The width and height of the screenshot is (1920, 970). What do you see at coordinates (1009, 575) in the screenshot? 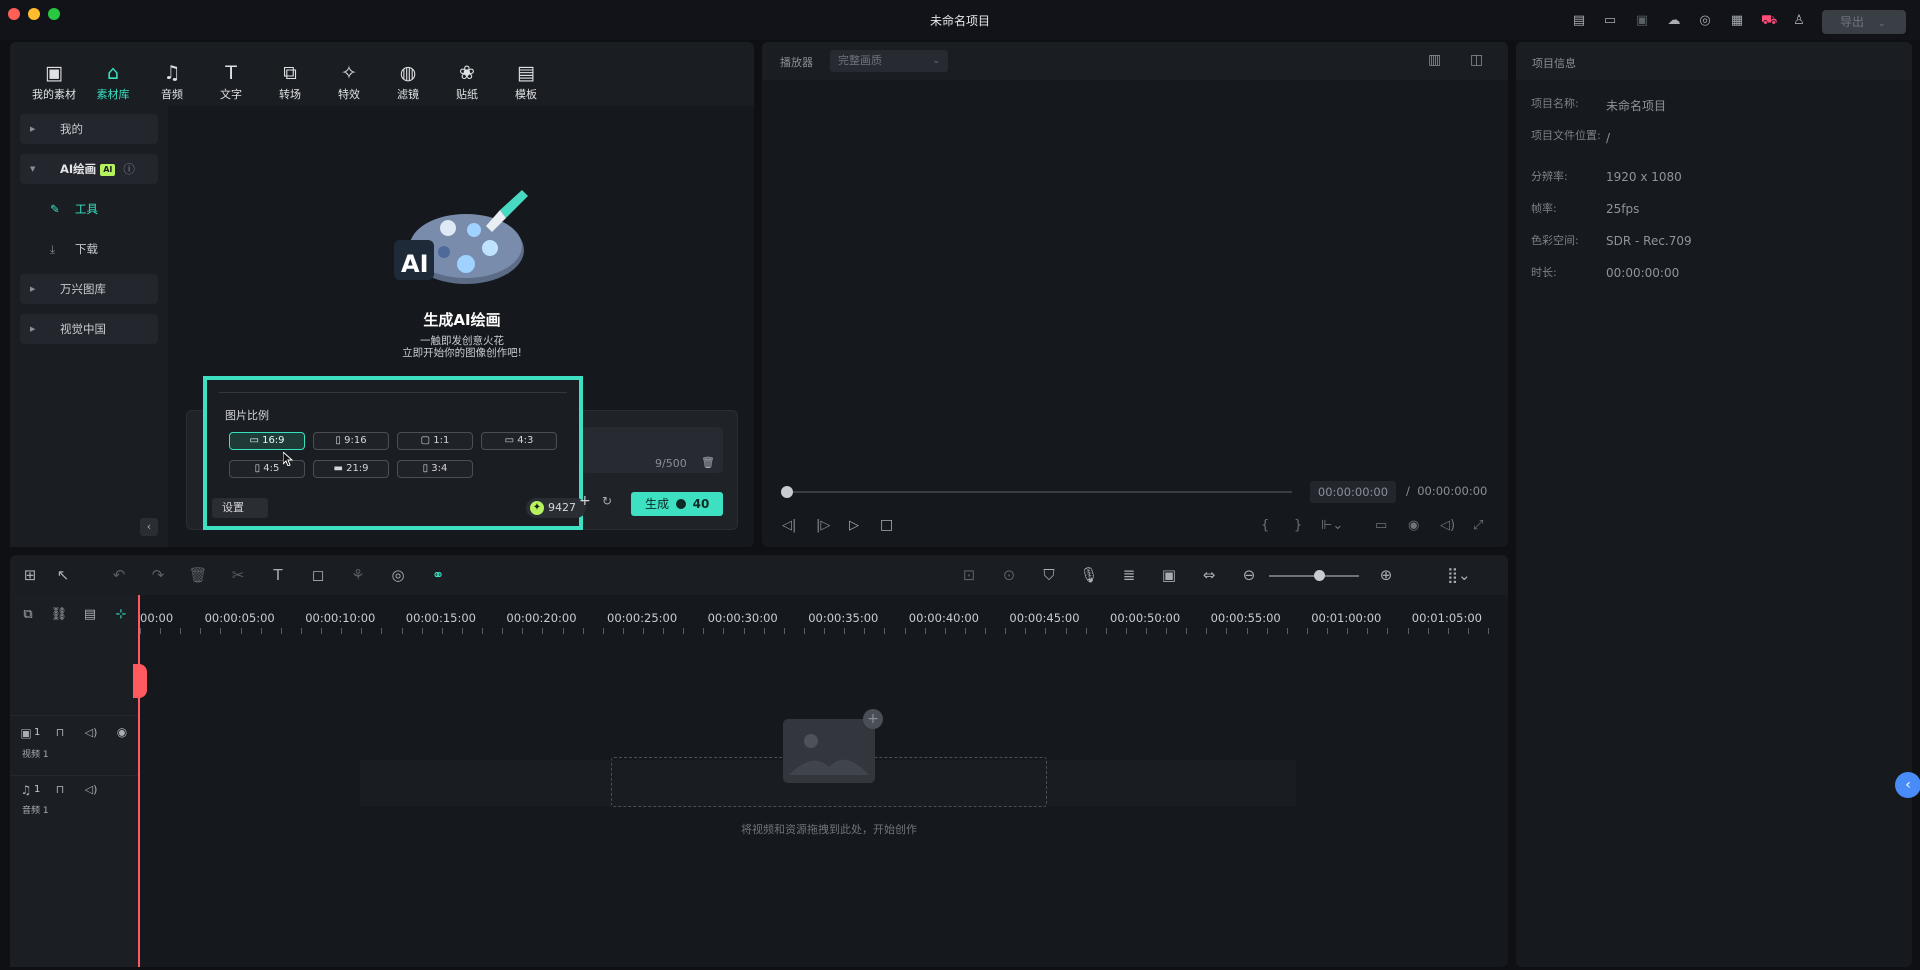
I see `auto-beat-icon: ⊙` at bounding box center [1009, 575].